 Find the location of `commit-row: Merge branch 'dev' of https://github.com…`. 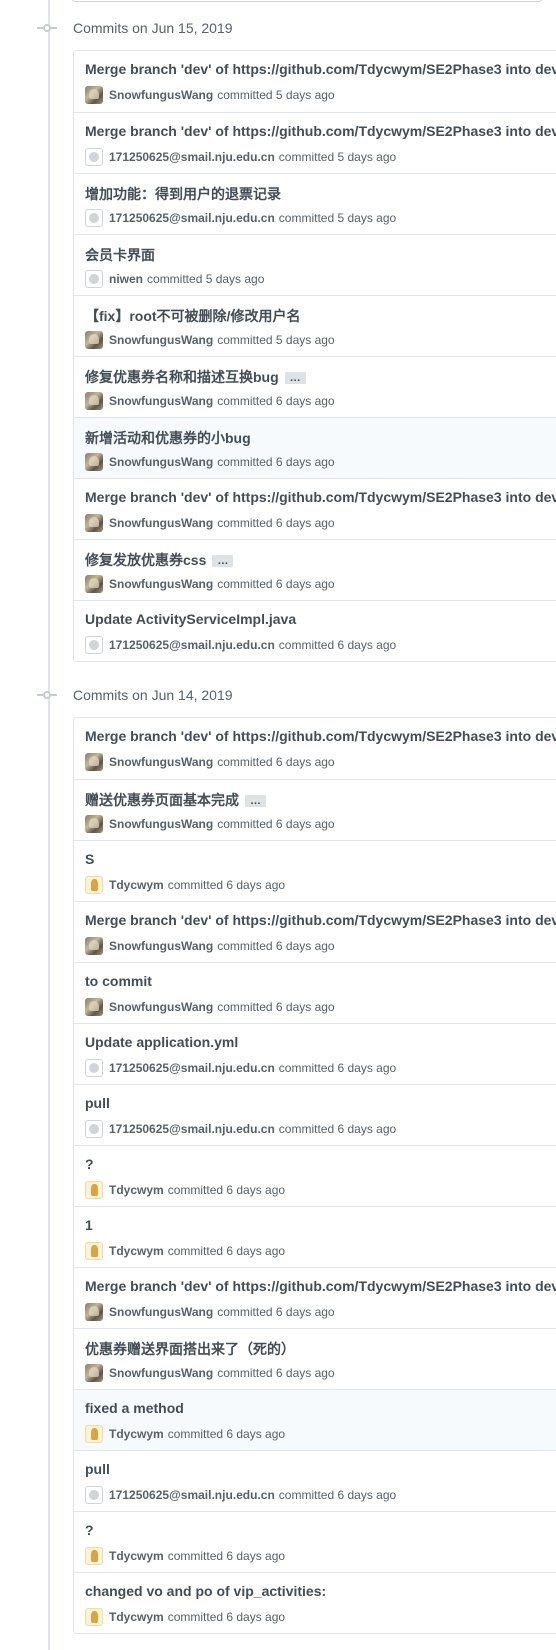

commit-row: Merge branch 'dev' of https://github.com… is located at coordinates (315, 748).